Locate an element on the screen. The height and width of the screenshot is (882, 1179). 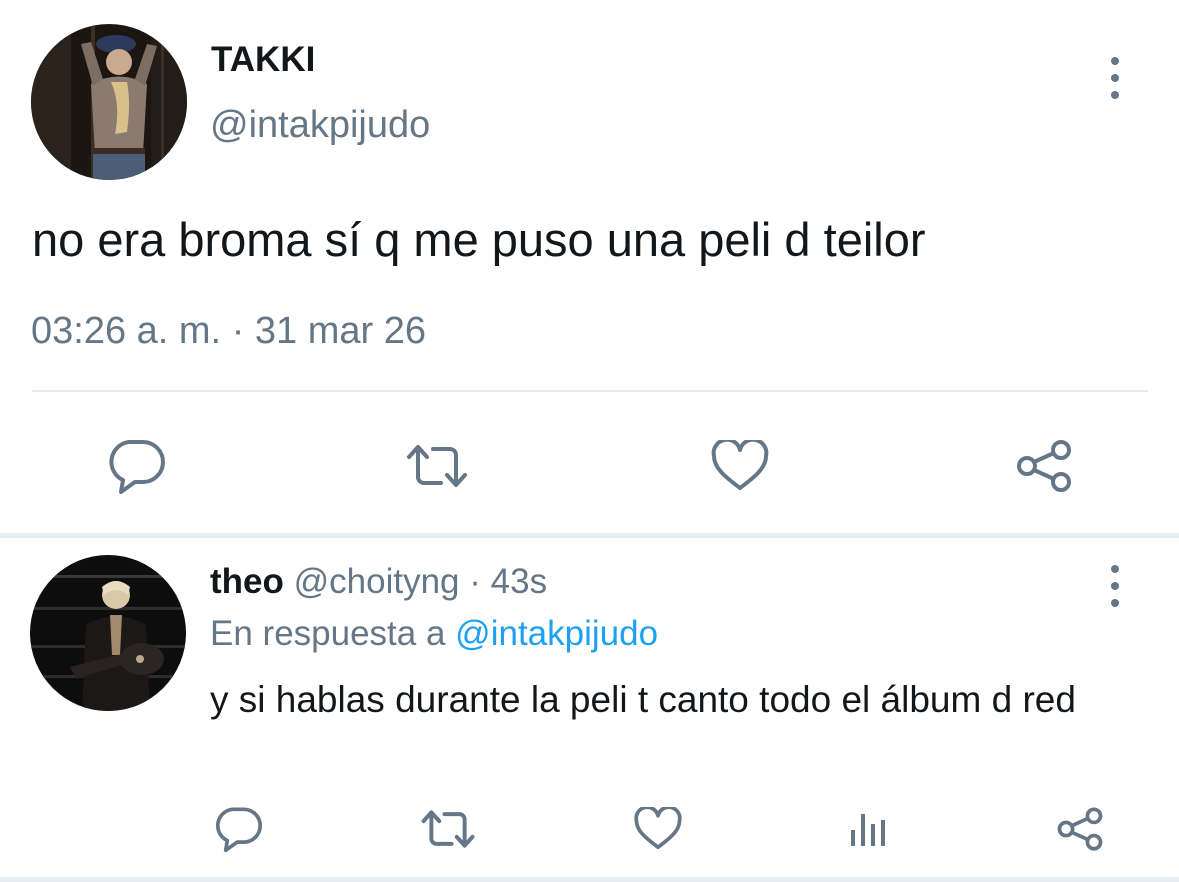
in-reply-to-prefix: En respuesta a is located at coordinates (328, 633).